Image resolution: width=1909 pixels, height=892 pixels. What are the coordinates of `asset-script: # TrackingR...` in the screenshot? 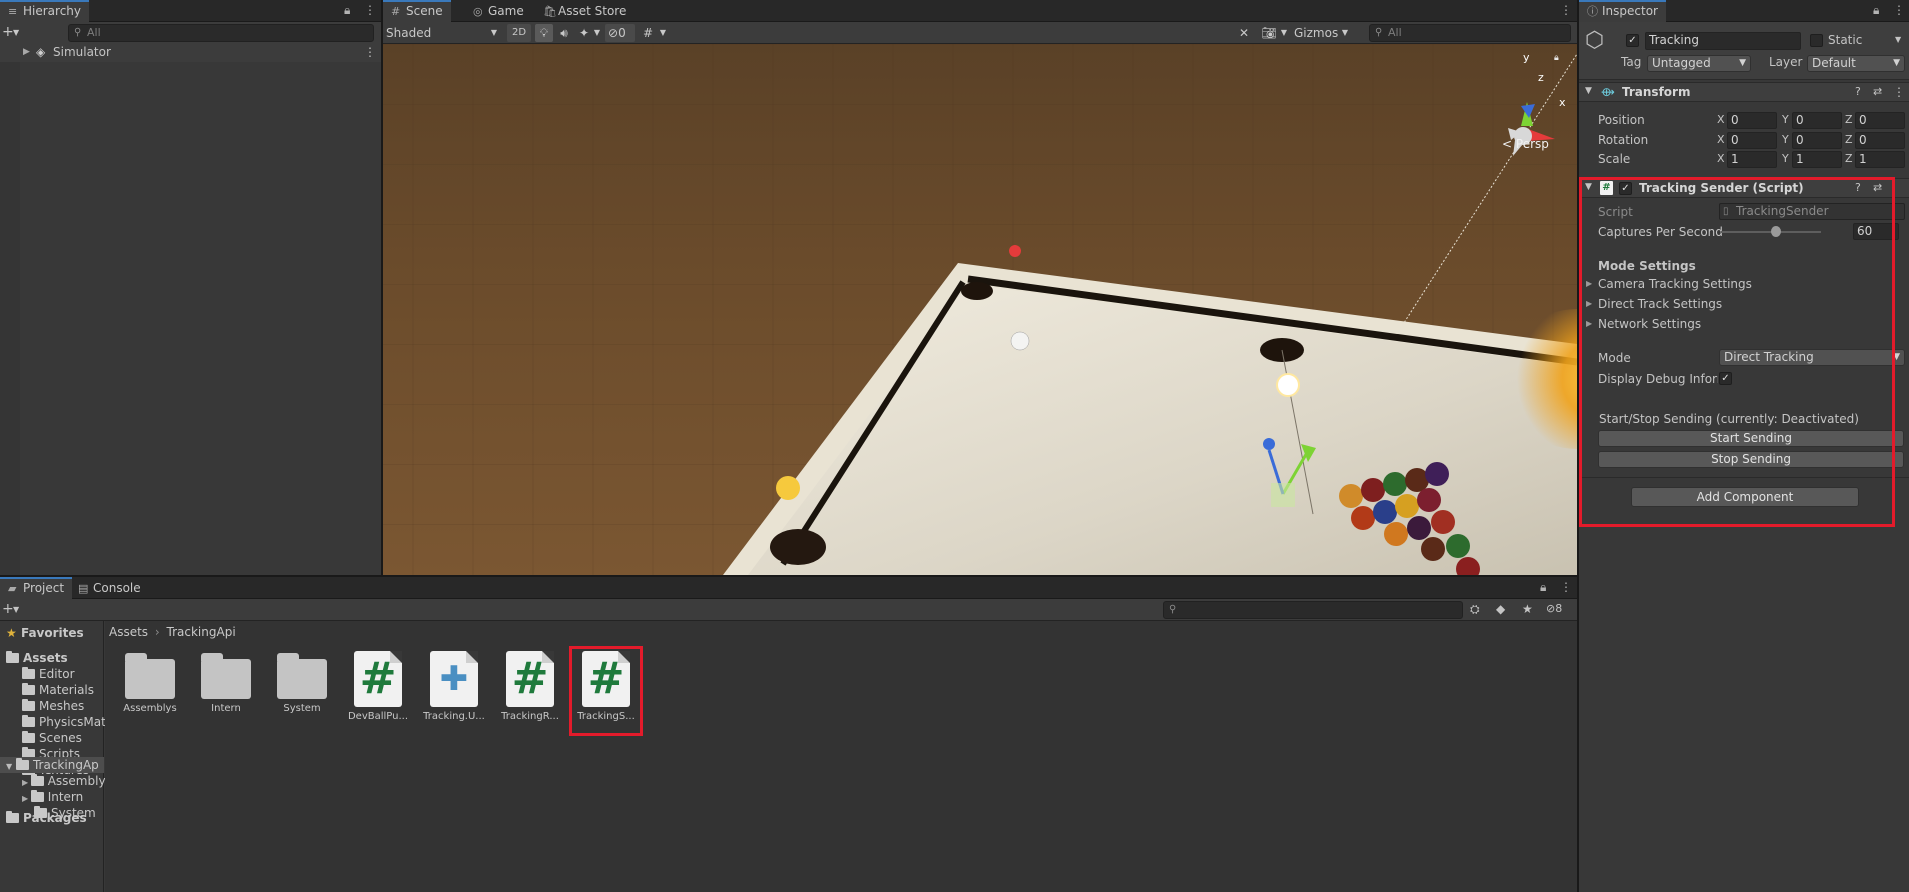 It's located at (530, 686).